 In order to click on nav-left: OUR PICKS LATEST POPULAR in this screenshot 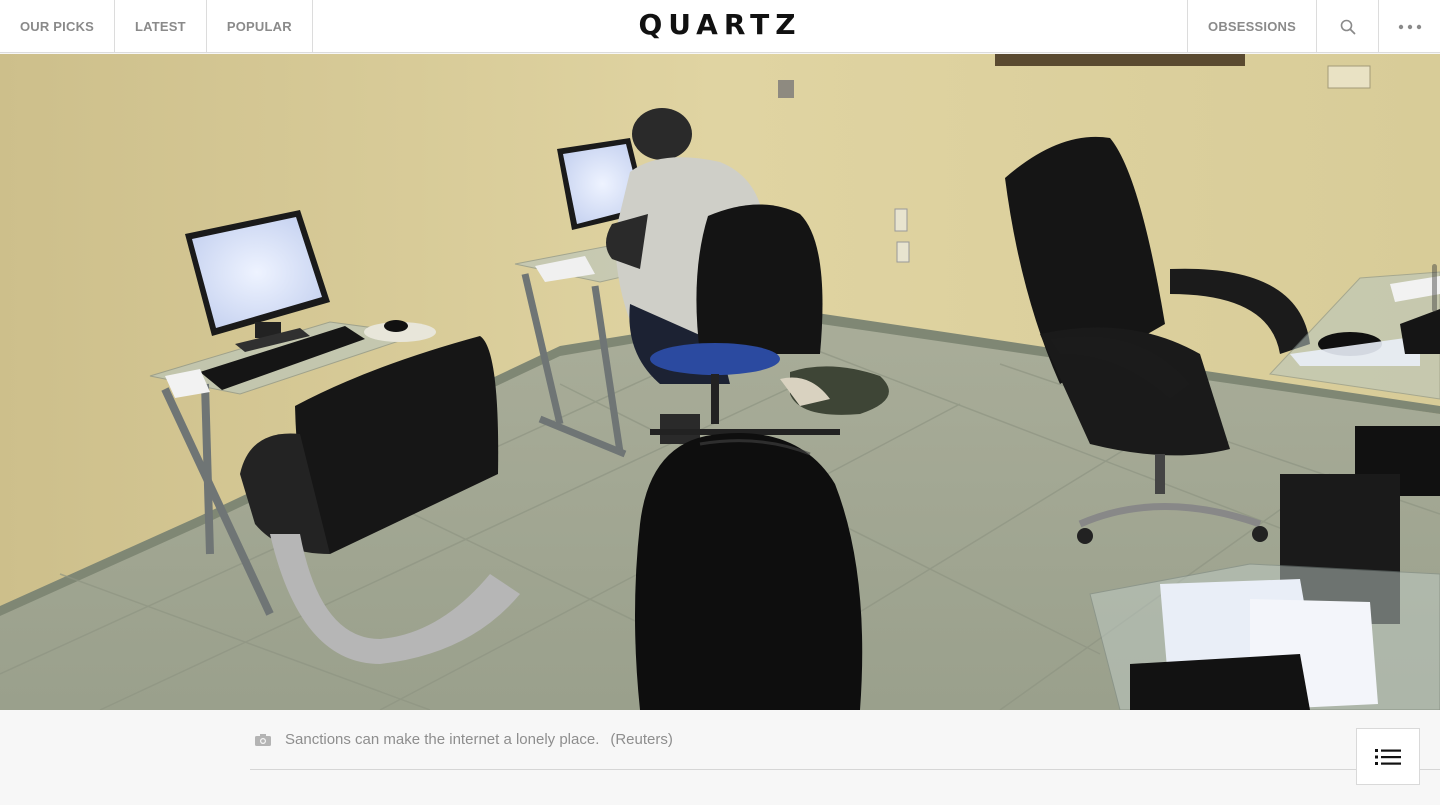, I will do `click(156, 26)`.